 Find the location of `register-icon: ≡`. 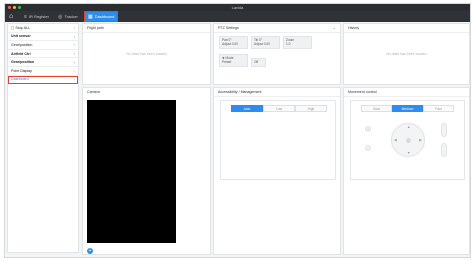

register-icon: ≡ is located at coordinates (25, 16).